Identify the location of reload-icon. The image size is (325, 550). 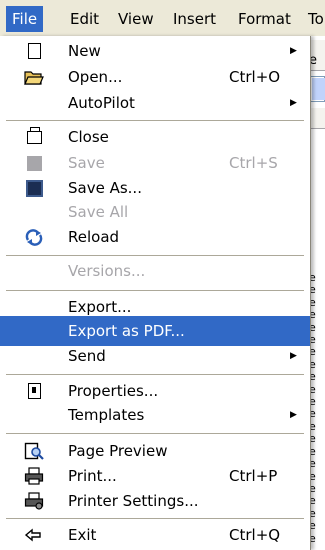
(34, 237).